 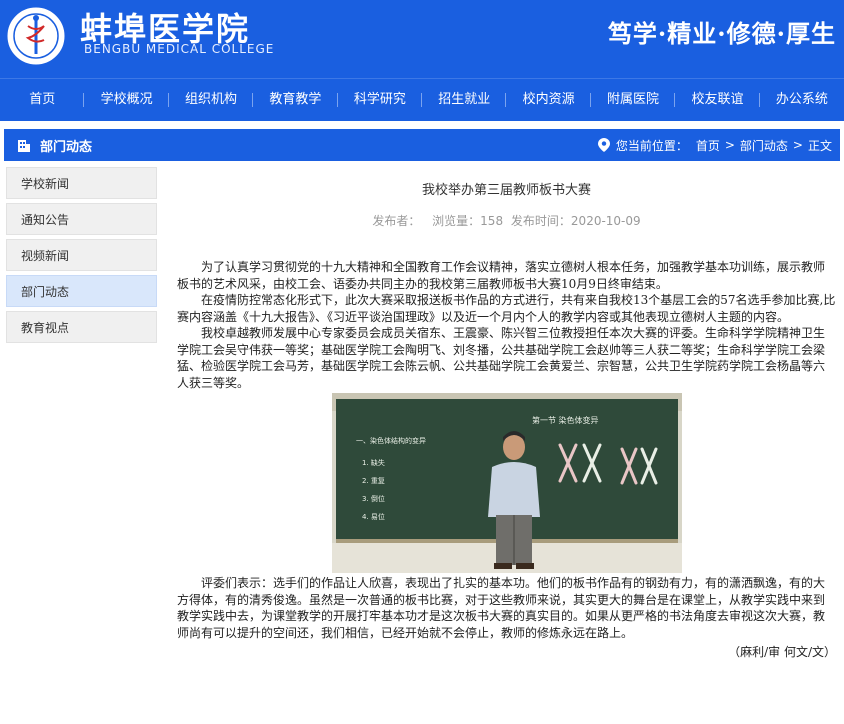 I want to click on article-credit: （麻利/审 何文/文）, so click(x=782, y=652).